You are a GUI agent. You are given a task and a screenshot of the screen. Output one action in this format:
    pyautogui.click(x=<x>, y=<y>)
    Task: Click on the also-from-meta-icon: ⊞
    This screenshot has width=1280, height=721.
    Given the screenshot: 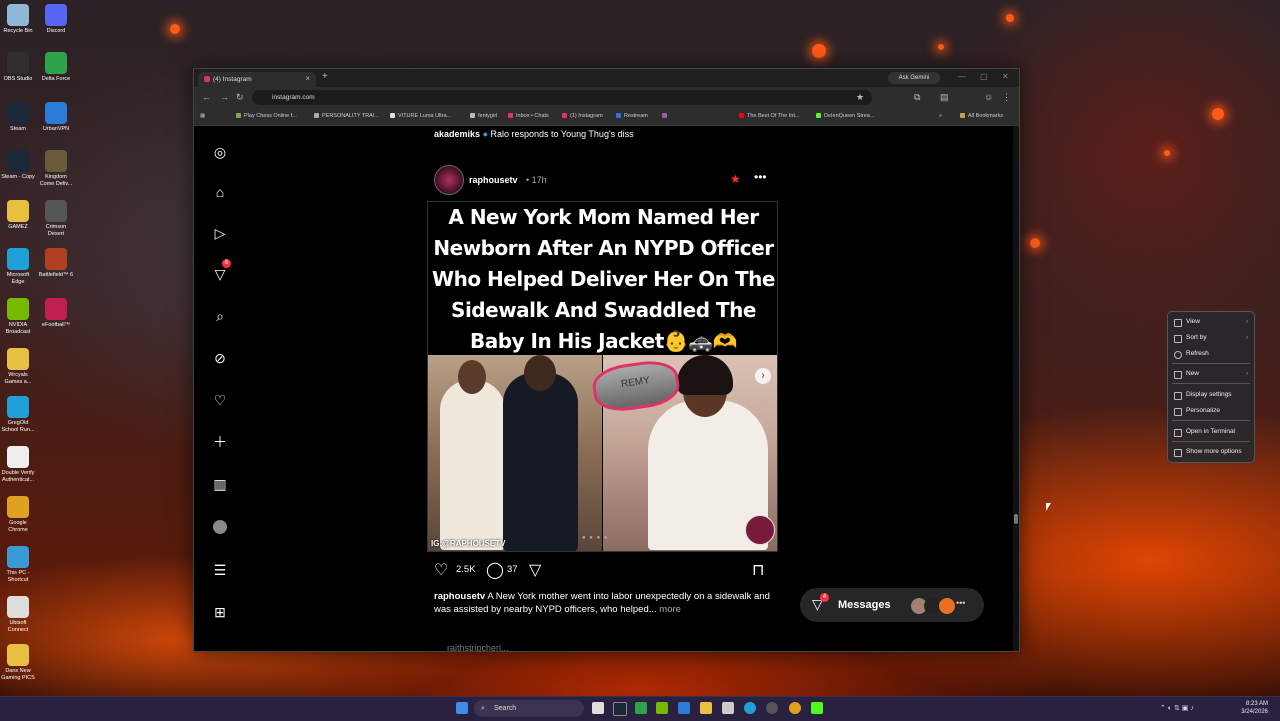 What is the action you would take?
    pyautogui.click(x=220, y=612)
    